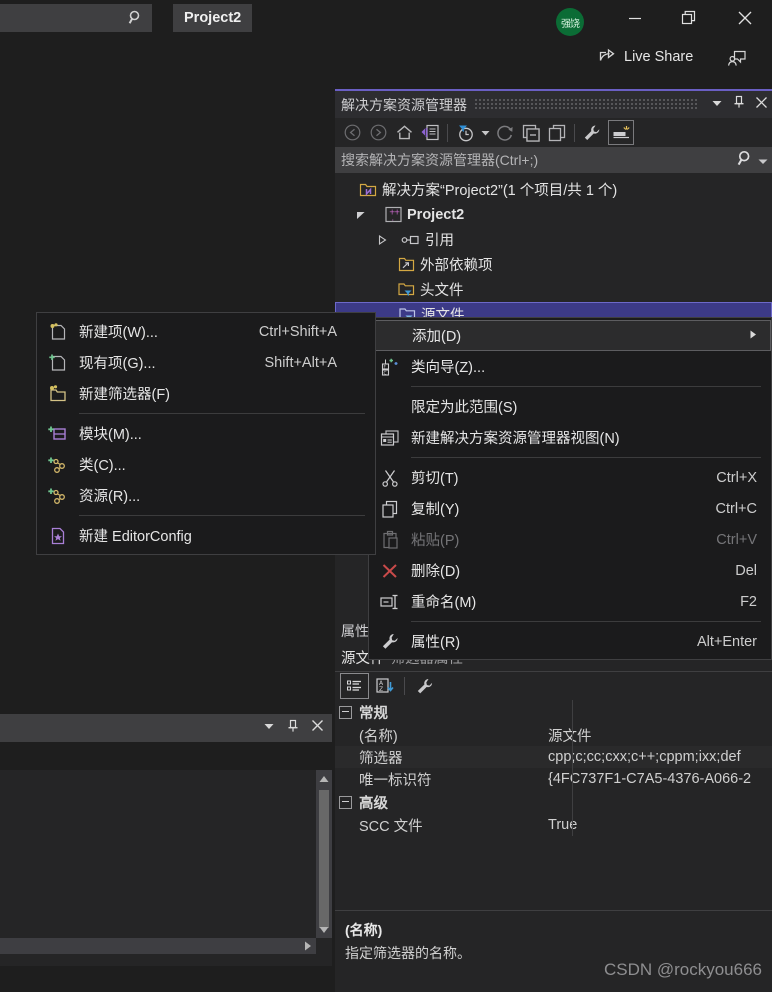 The width and height of the screenshot is (772, 992). Describe the element at coordinates (439, 241) in the screenshot. I see `tree-item-label: 引用` at that location.